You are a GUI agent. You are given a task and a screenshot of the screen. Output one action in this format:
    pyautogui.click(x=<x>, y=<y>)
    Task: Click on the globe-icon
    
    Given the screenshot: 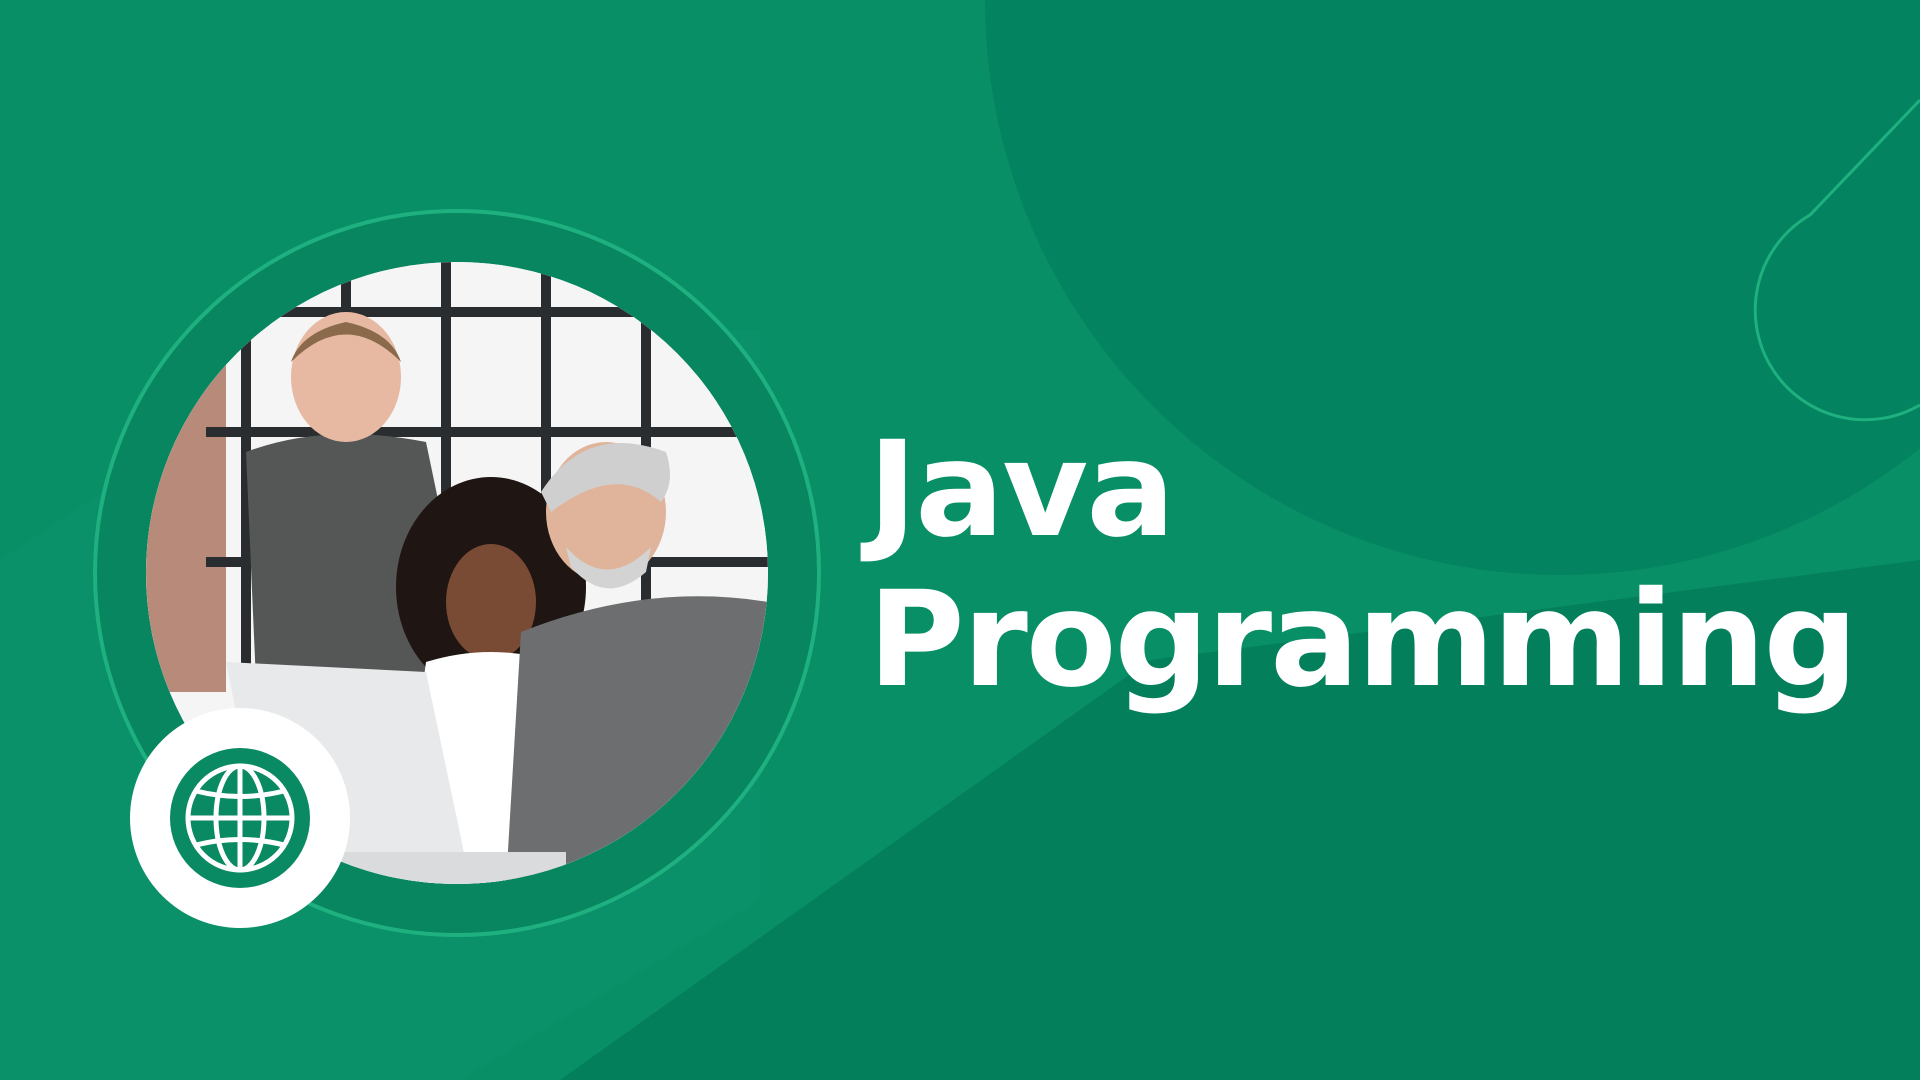 What is the action you would take?
    pyautogui.click(x=240, y=818)
    